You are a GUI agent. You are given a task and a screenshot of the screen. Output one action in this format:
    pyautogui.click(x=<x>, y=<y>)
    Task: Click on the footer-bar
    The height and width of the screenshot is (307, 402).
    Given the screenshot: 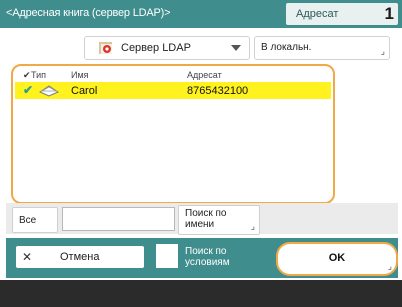 What is the action you would take?
    pyautogui.click(x=201, y=293)
    